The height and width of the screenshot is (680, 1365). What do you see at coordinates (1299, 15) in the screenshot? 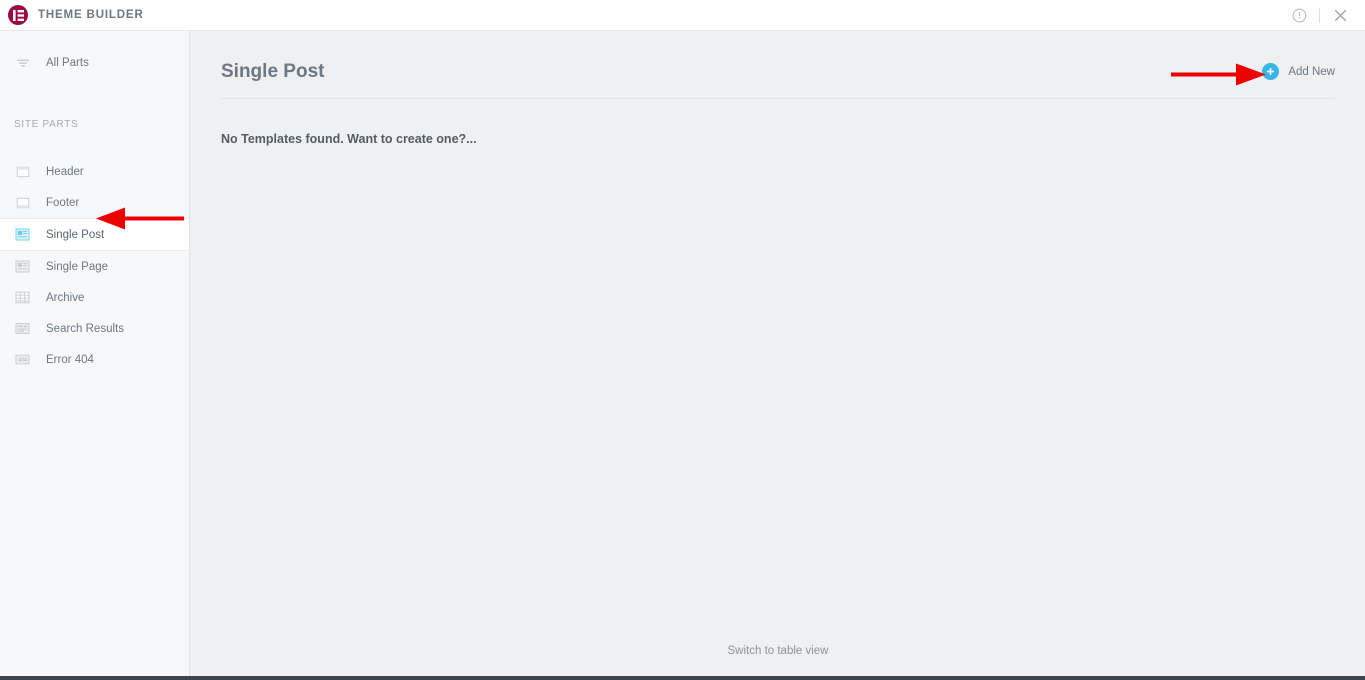
I see `info-circle-icon` at bounding box center [1299, 15].